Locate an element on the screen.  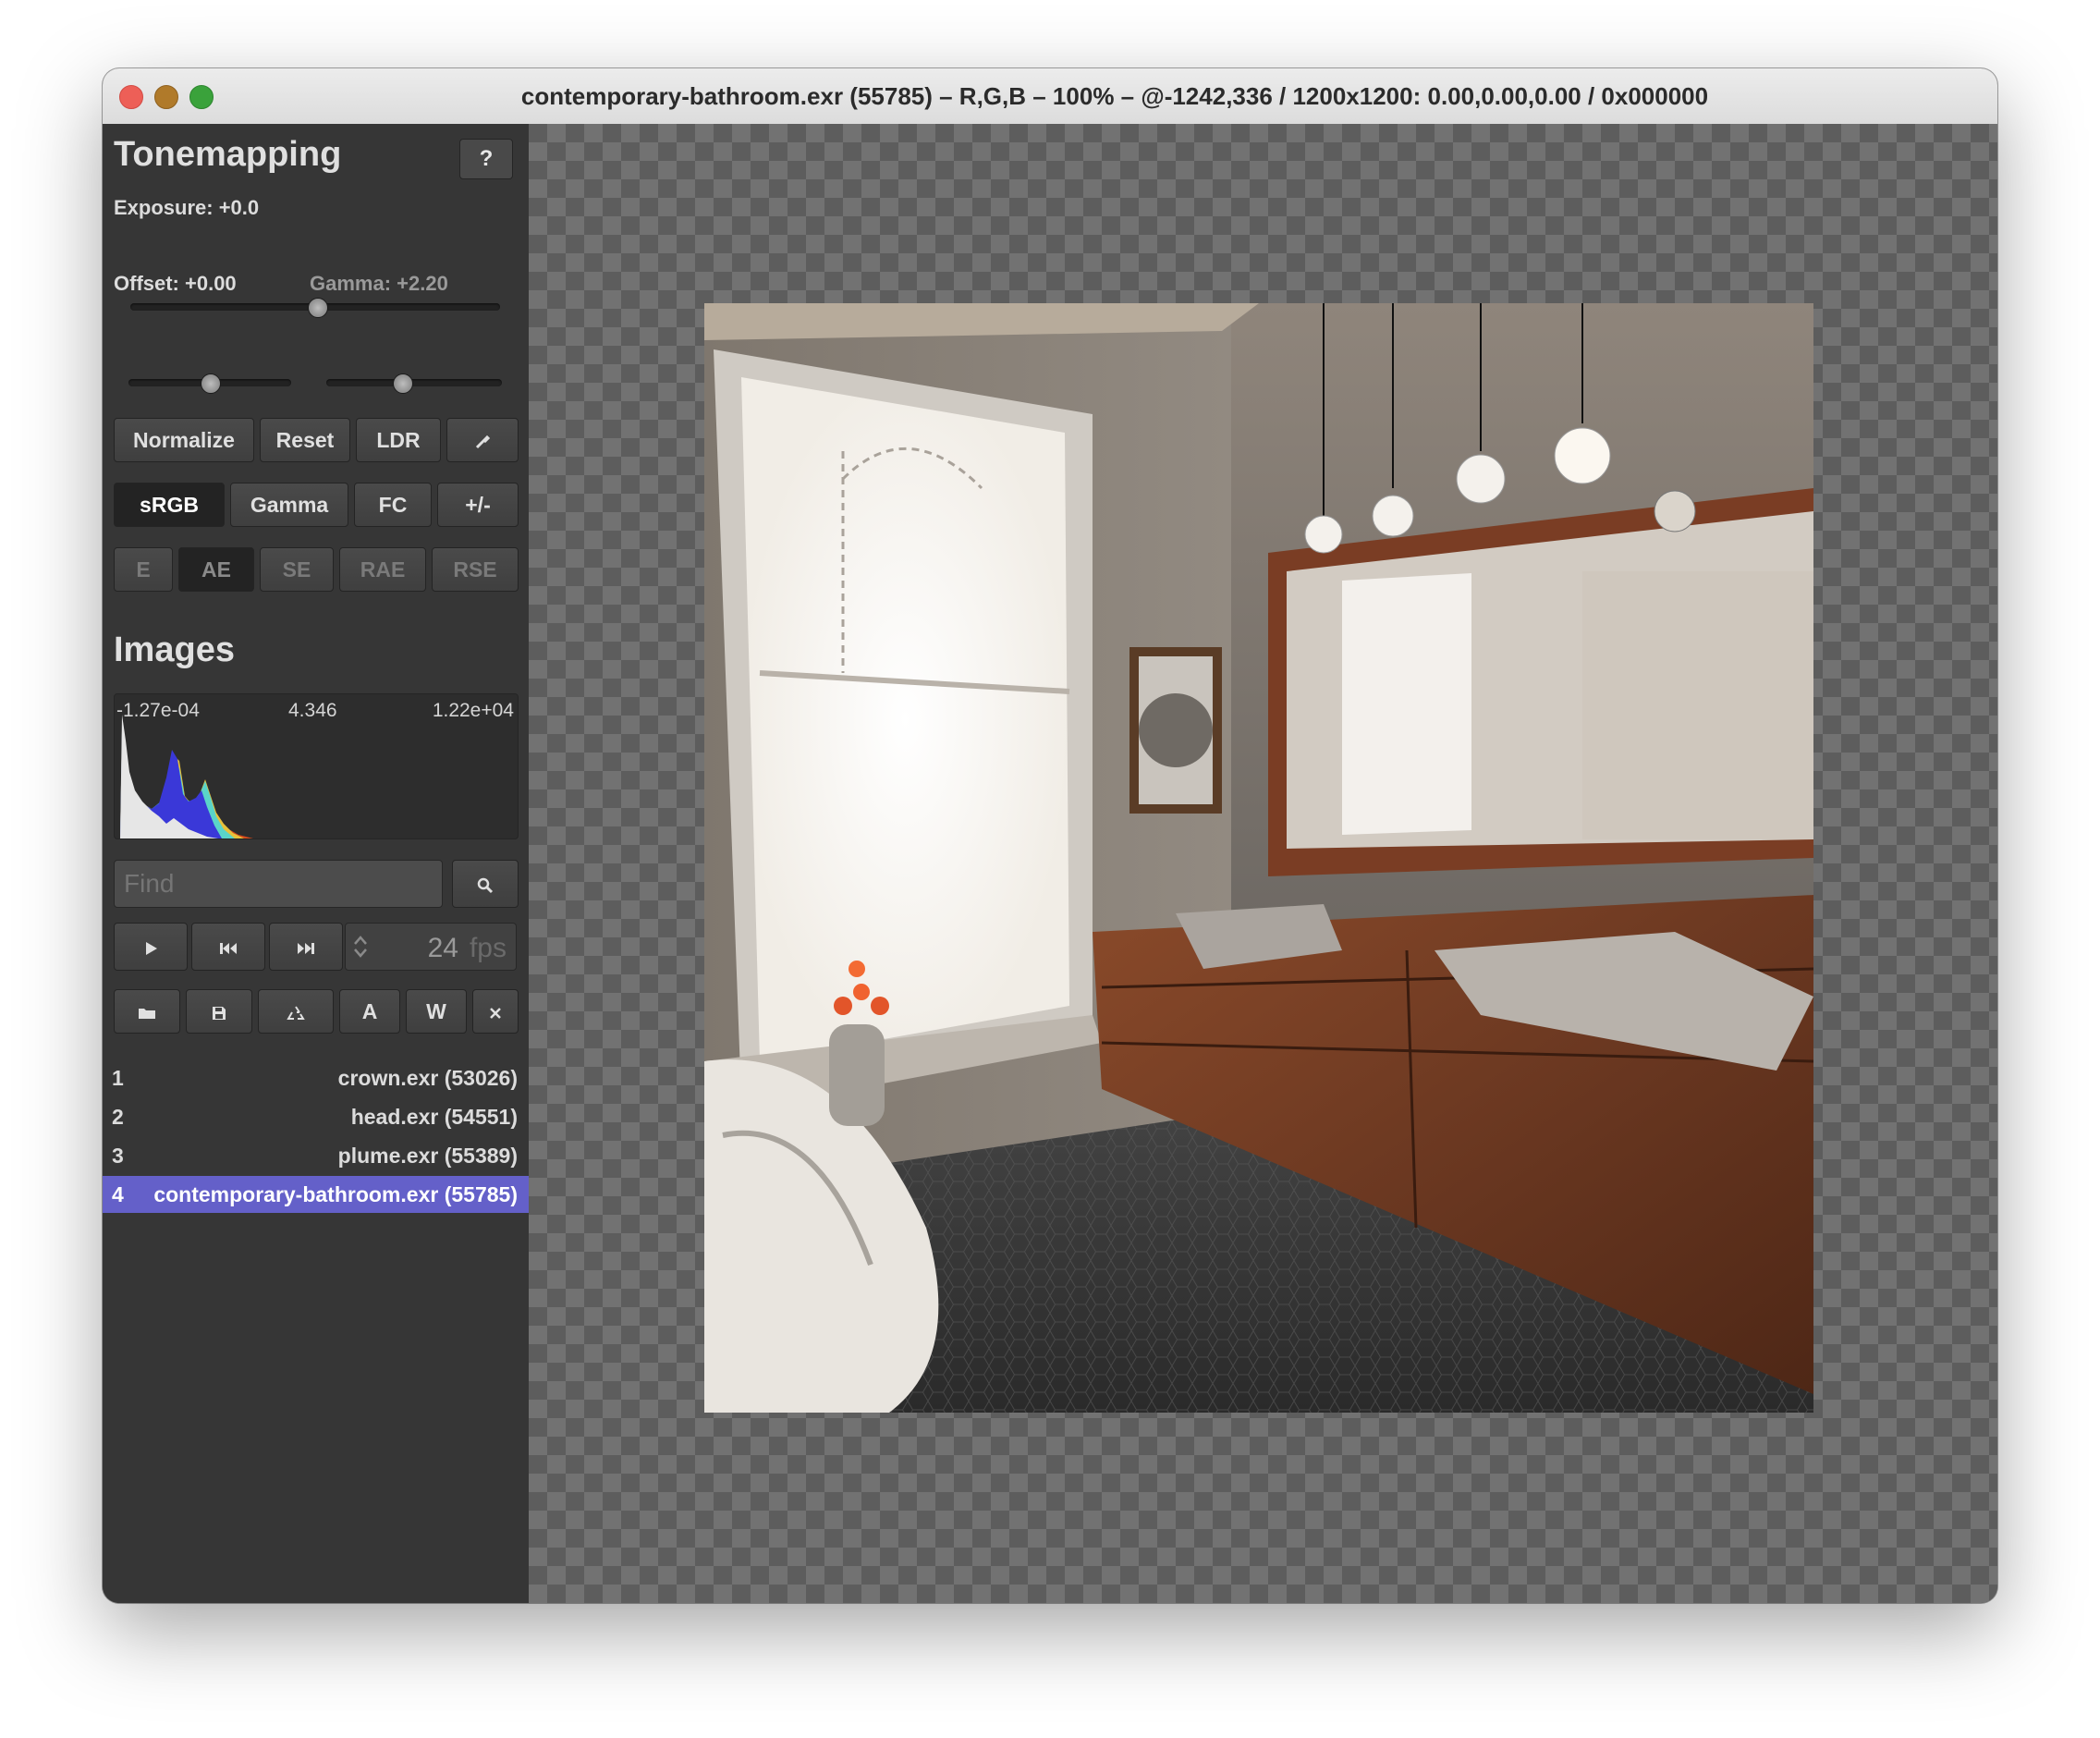
zoom-window-button is located at coordinates (202, 97).